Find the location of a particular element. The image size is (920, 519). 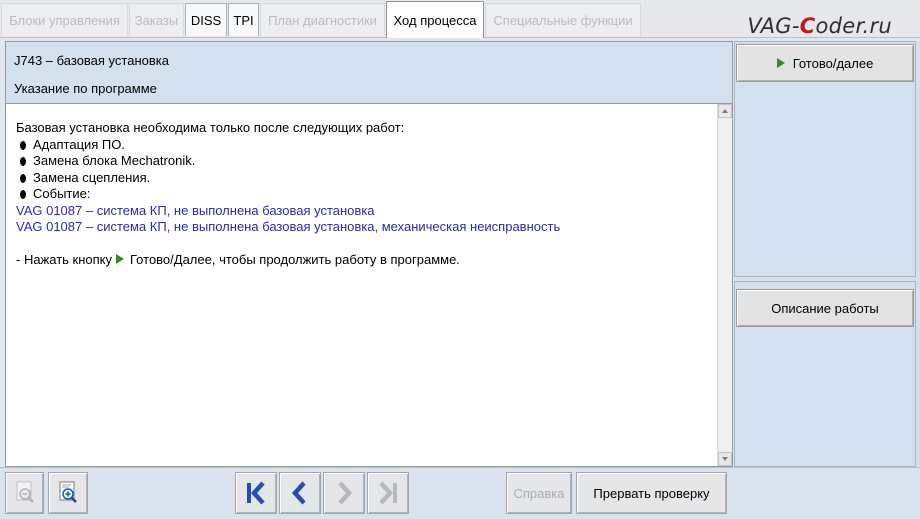

tab-process-flow: Ход процесса is located at coordinates (435, 19).